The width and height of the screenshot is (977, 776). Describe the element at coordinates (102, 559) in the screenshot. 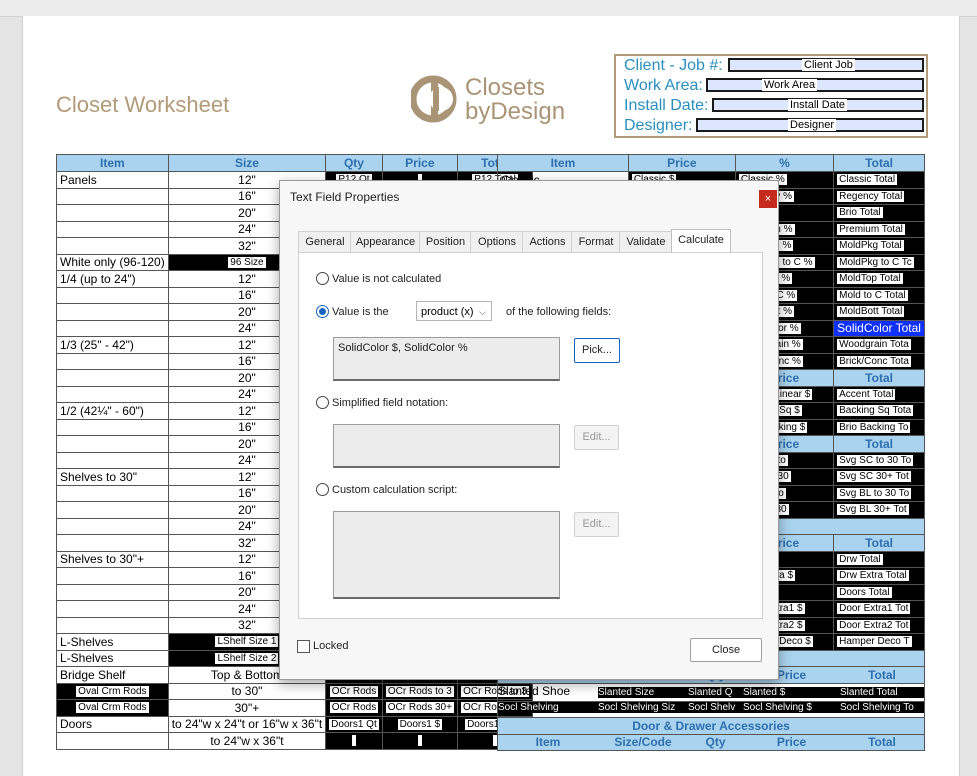

I see `cell-text: Shelves to 30"+` at that location.